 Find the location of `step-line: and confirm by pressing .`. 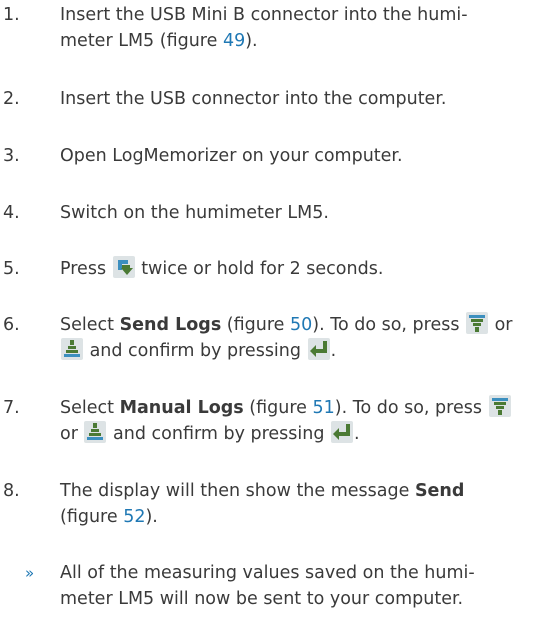

step-line: and confirm by pressing . is located at coordinates (308, 351).